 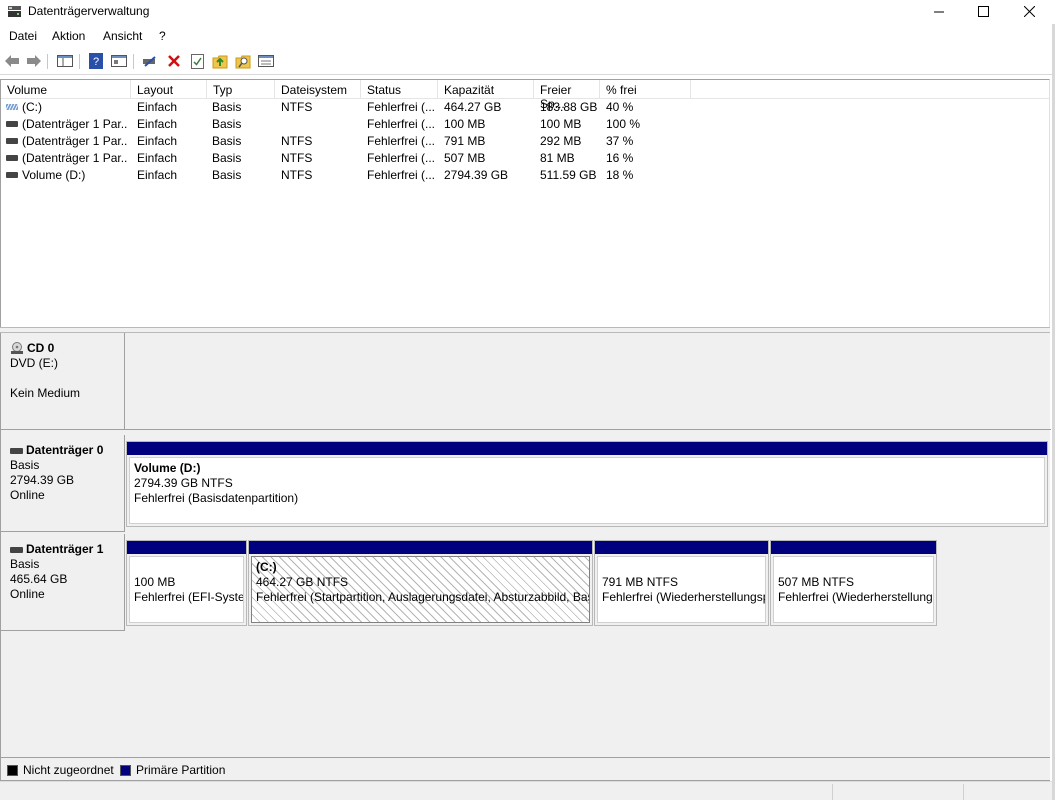 I want to click on close-icon, so click(x=1029, y=11).